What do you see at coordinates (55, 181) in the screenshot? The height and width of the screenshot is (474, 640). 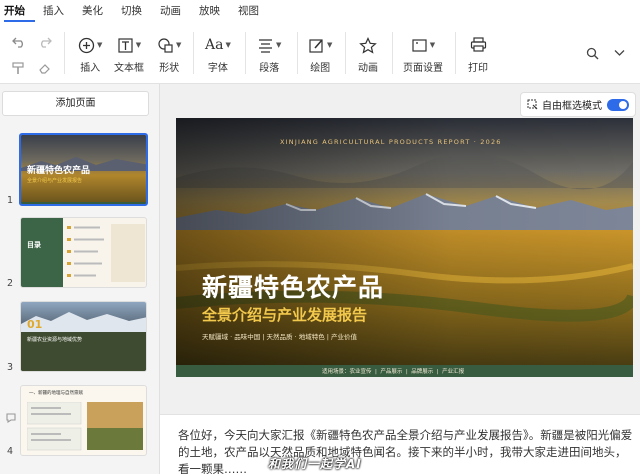 I see `thumb-1-subtitle: 全景介绍与产业发展报告` at bounding box center [55, 181].